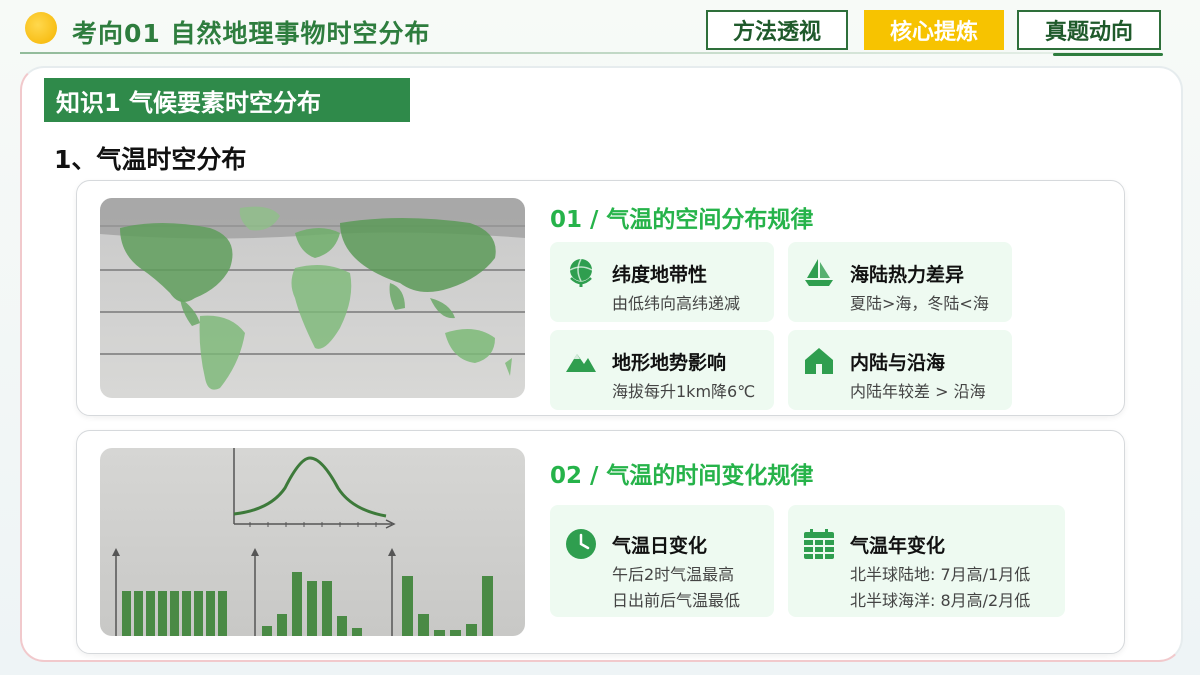 Image resolution: width=1200 pixels, height=675 pixels. What do you see at coordinates (673, 574) in the screenshot?
I see `tile-desc-line-1: 午后2时气温最高` at bounding box center [673, 574].